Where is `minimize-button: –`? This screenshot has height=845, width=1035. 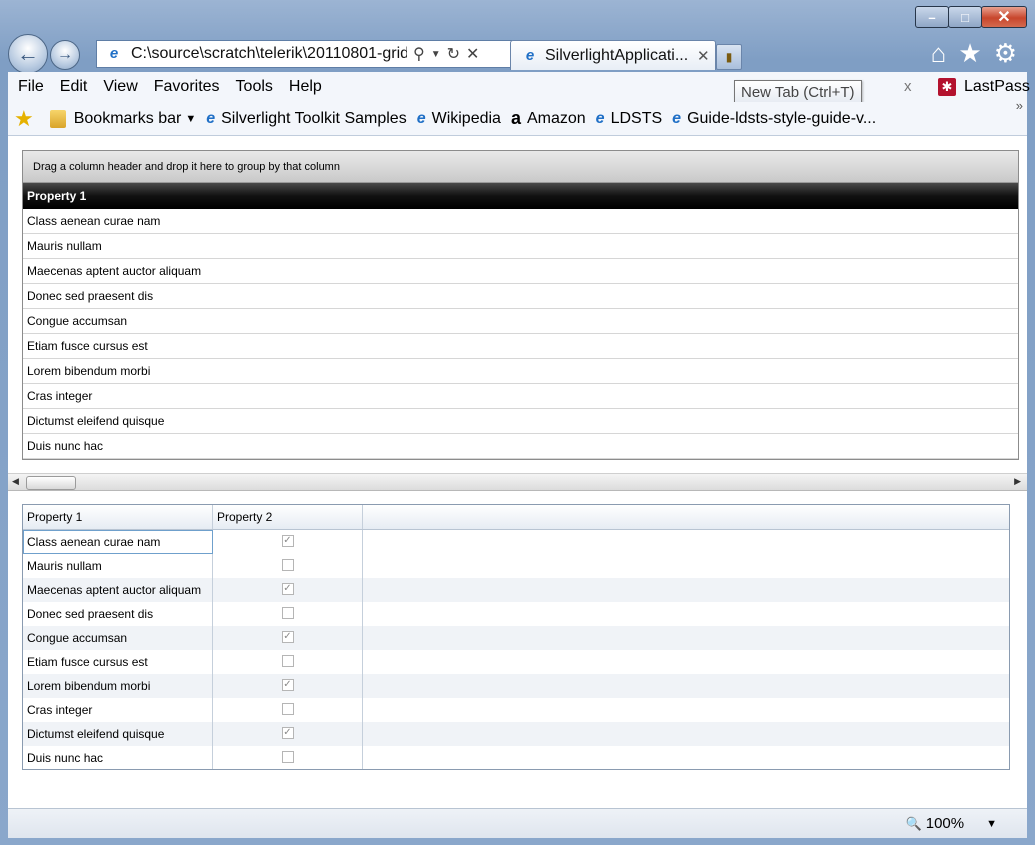 minimize-button: – is located at coordinates (932, 17).